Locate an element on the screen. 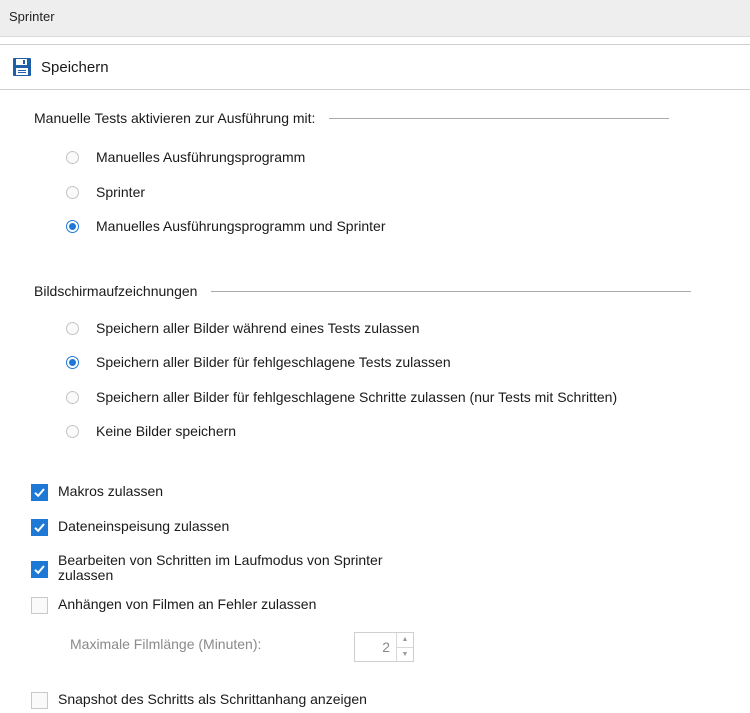  checkbox-allow-macros: Makros zulassen is located at coordinates (97, 492).